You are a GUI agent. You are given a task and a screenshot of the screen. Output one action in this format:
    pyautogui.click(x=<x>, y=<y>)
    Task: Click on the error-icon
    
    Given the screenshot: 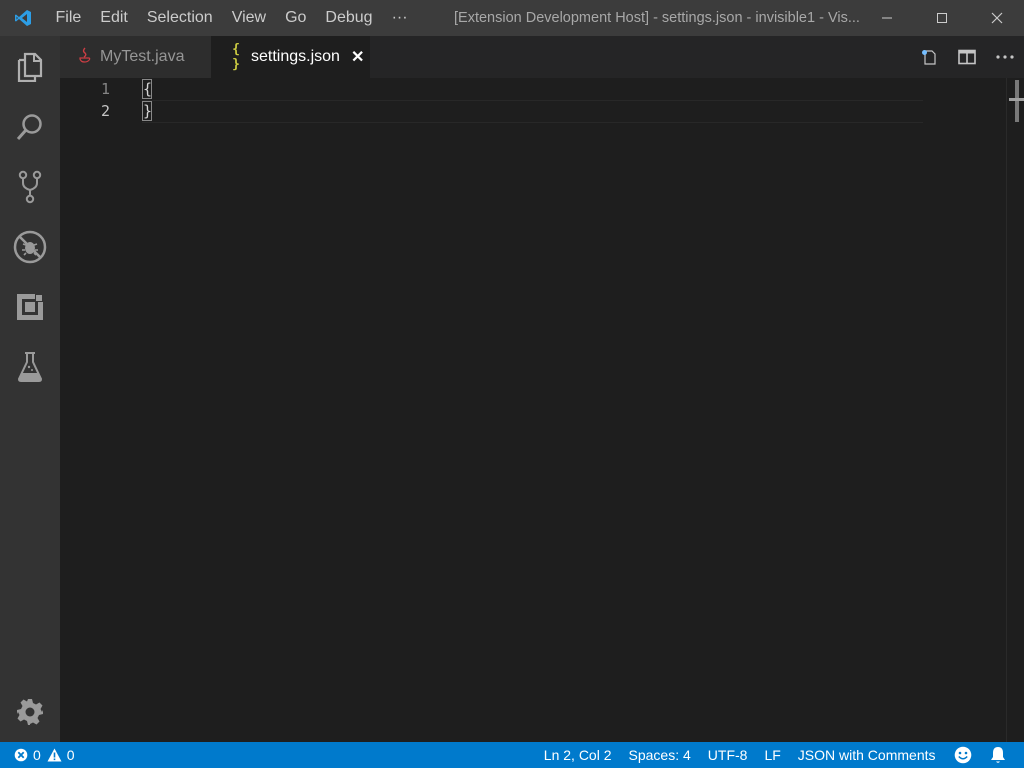 What is the action you would take?
    pyautogui.click(x=21, y=755)
    